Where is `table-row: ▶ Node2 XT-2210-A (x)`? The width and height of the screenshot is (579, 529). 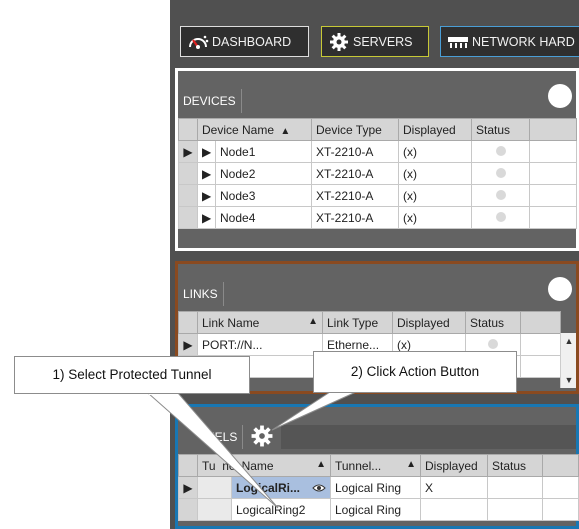
table-row: ▶ Node2 XT-2210-A (x) is located at coordinates (377, 173).